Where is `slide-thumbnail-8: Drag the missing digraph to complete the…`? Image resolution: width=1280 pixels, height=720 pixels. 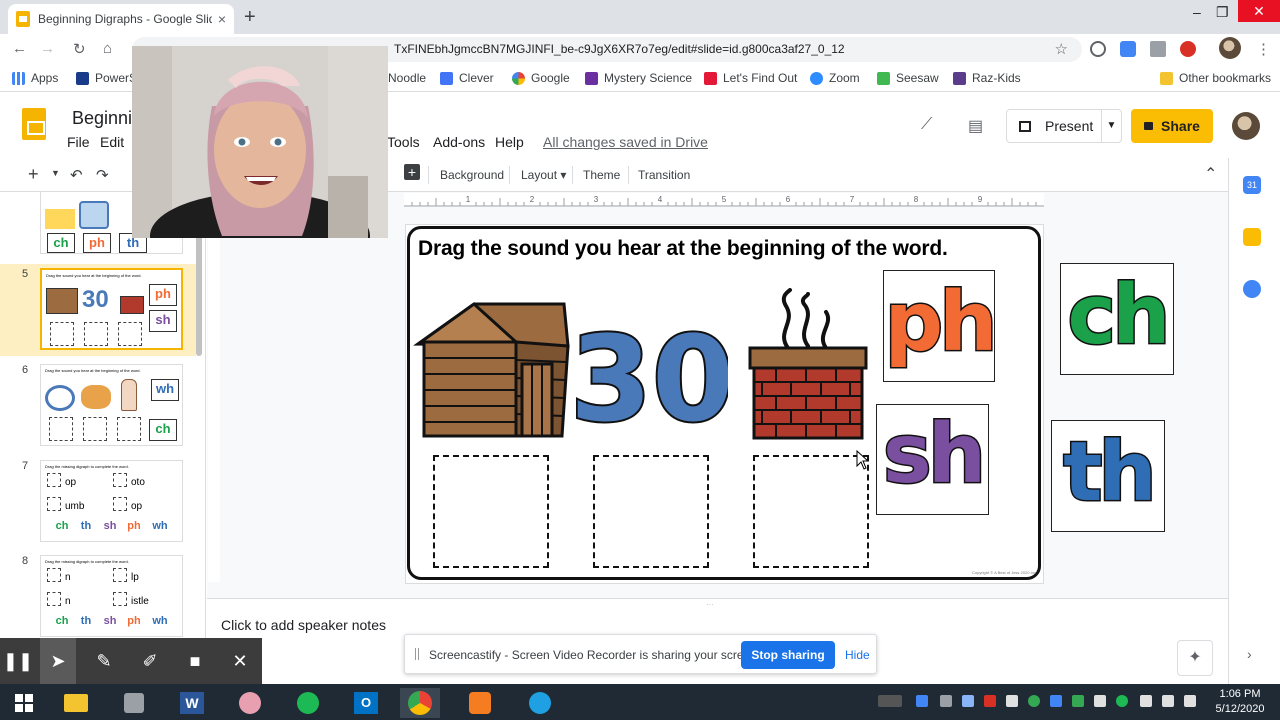
slide-thumbnail-8: Drag the missing digraph to complete the… is located at coordinates (111, 596).